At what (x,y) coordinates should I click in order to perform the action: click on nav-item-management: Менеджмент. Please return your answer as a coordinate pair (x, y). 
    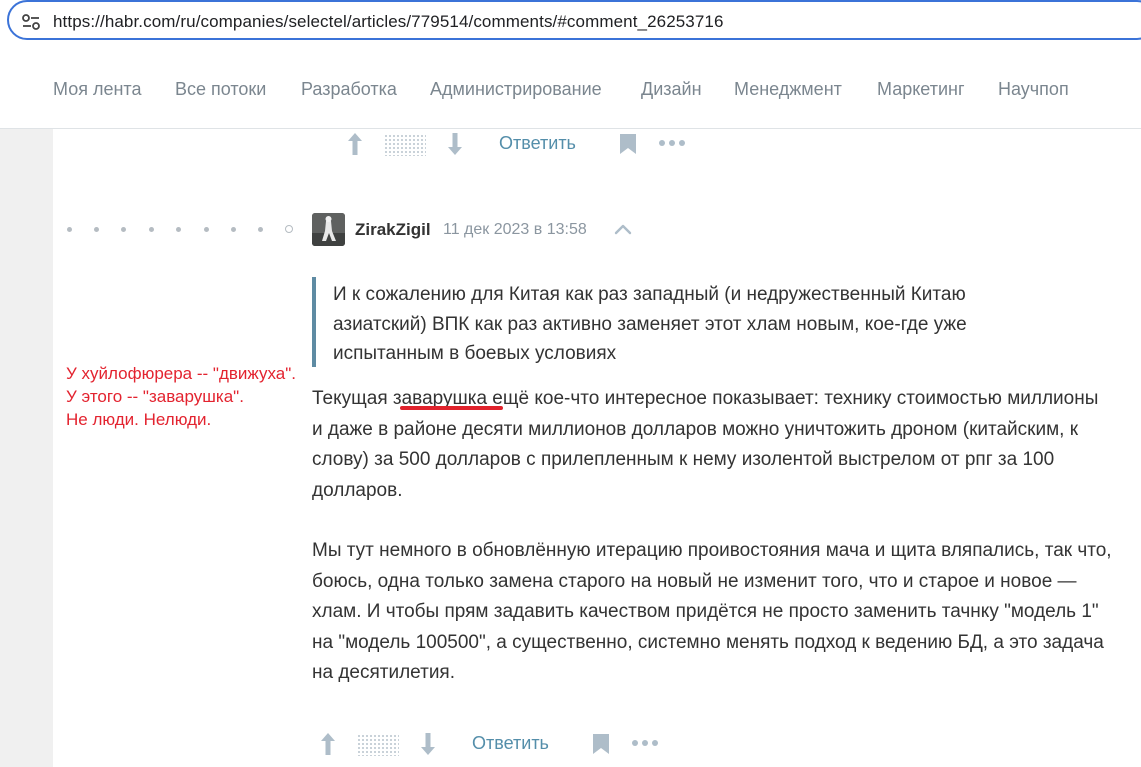
    Looking at the image, I should click on (788, 89).